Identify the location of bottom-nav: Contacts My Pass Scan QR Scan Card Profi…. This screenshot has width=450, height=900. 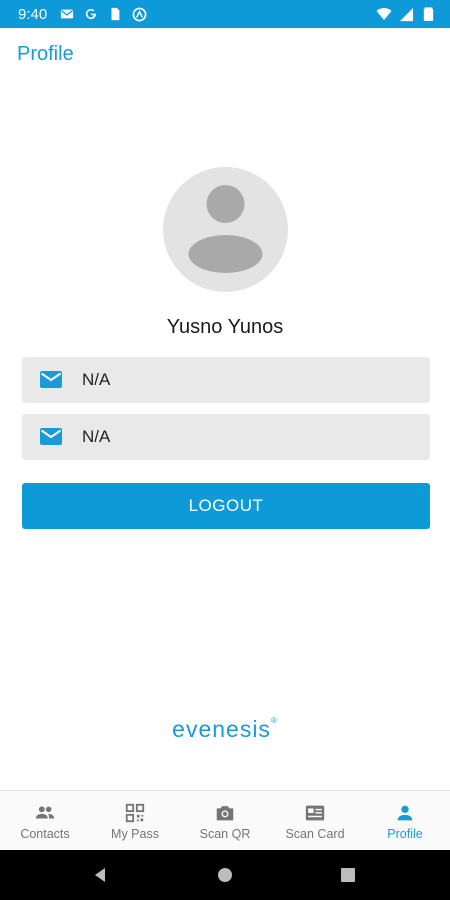
(225, 820).